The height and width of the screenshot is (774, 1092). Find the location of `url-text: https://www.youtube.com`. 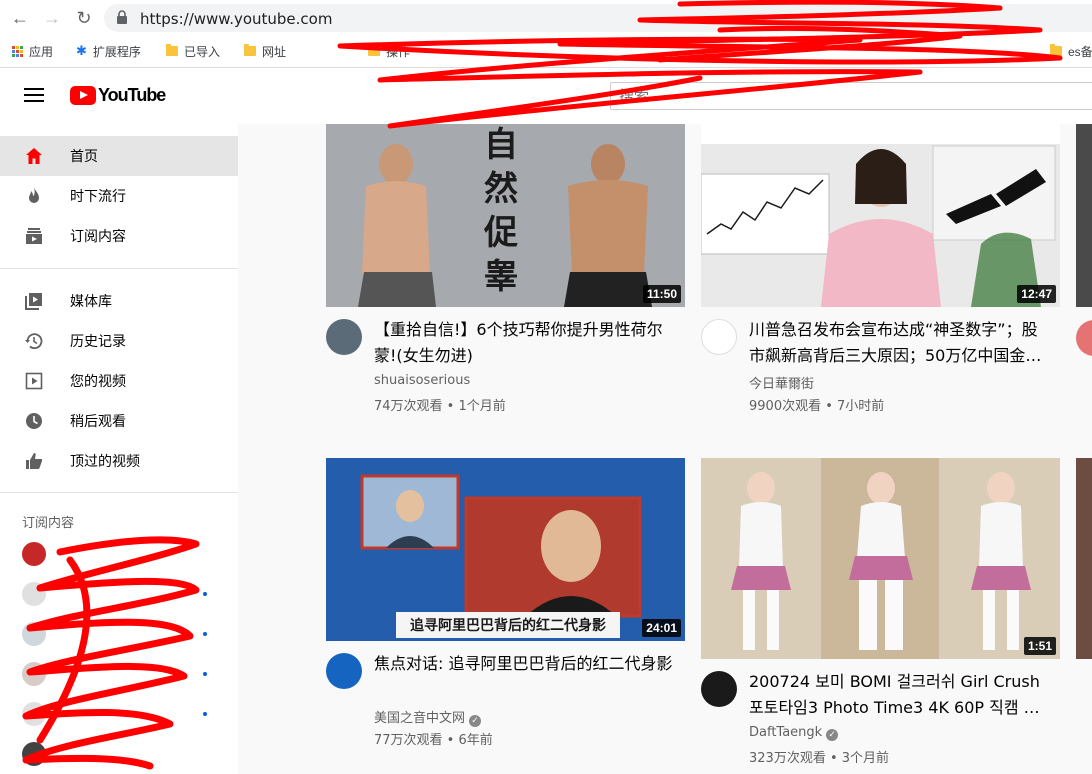

url-text: https://www.youtube.com is located at coordinates (236, 19).